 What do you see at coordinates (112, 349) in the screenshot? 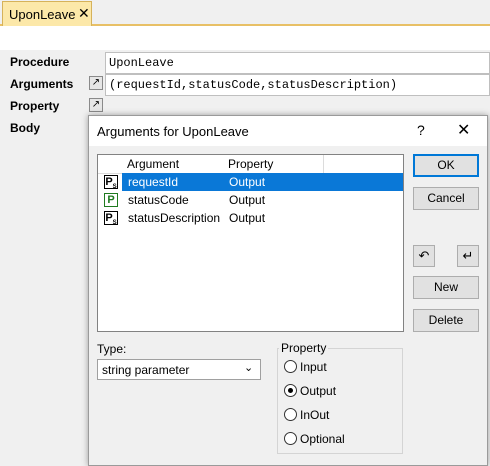
I see `type-label: Type:` at bounding box center [112, 349].